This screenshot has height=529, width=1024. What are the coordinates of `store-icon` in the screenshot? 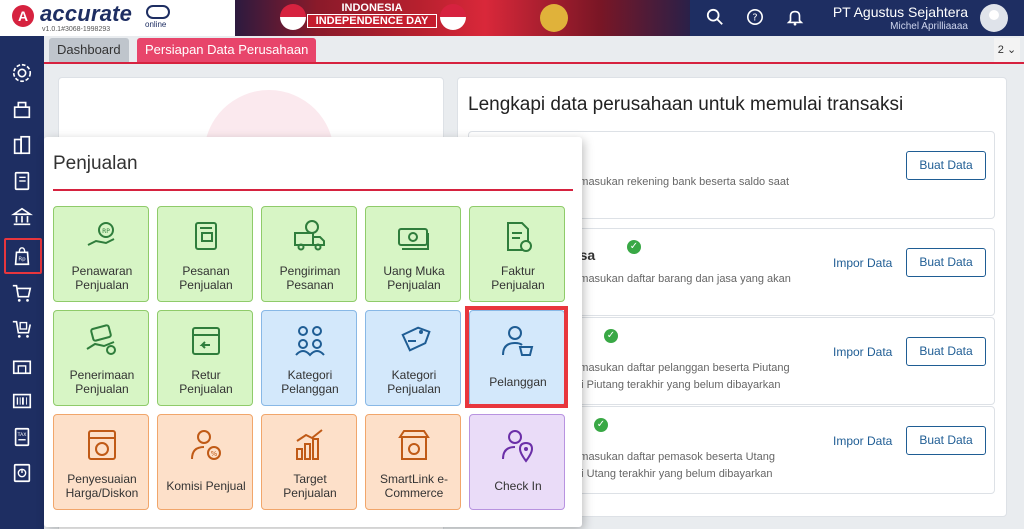 It's located at (414, 445).